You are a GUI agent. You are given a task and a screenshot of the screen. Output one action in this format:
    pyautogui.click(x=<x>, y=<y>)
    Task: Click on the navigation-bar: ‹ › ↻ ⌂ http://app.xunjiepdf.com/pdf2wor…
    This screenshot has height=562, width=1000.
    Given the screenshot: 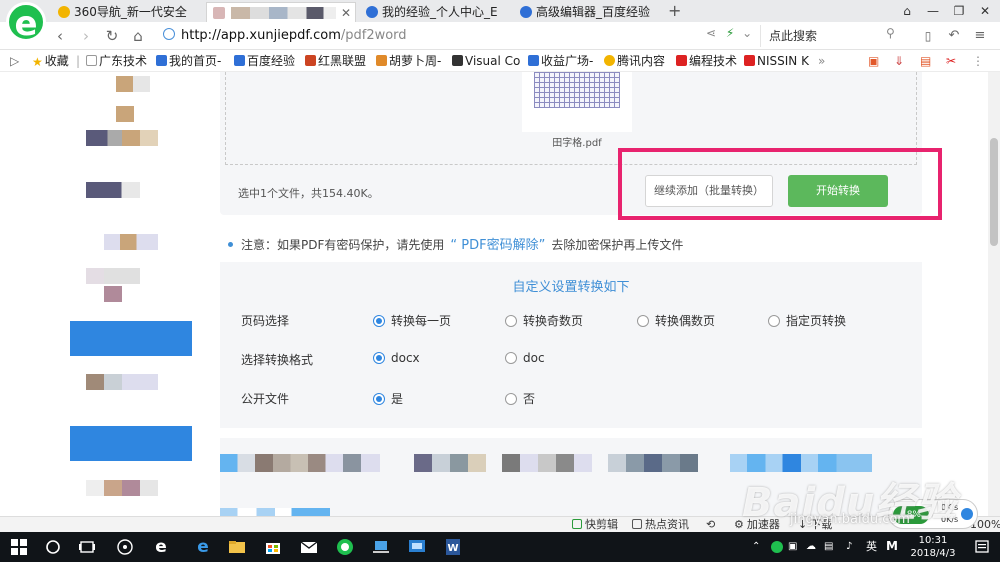 What is the action you would take?
    pyautogui.click(x=500, y=36)
    